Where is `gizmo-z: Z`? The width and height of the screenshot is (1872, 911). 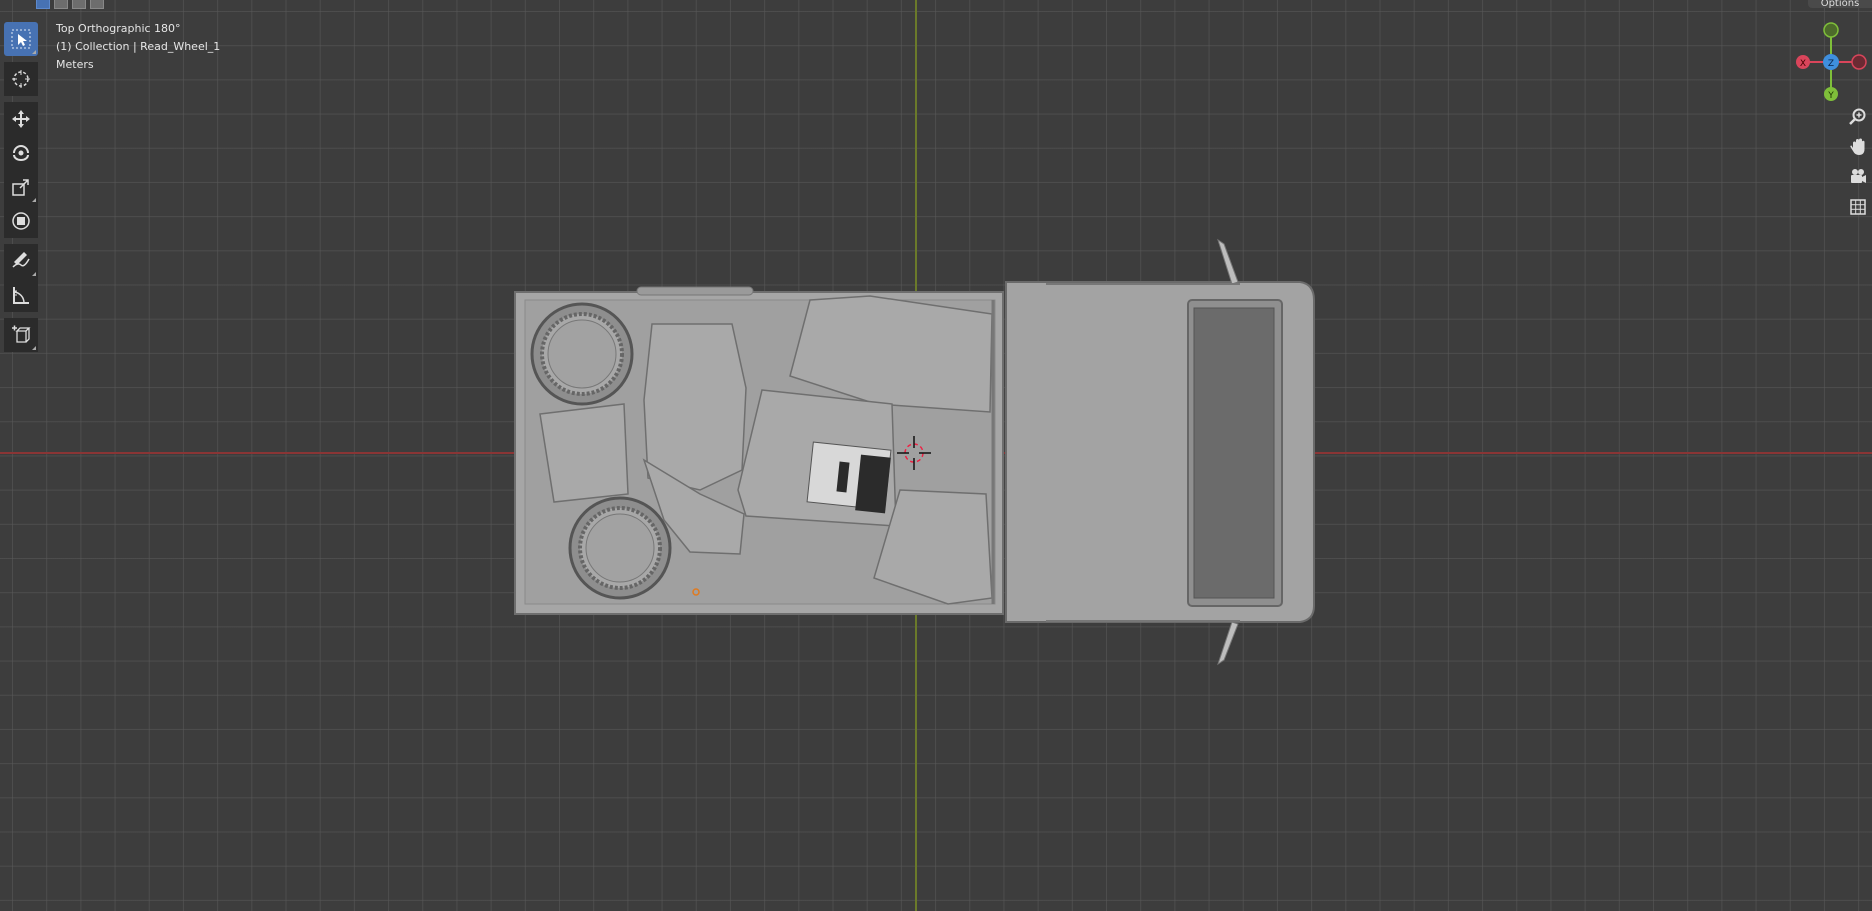 gizmo-z: Z is located at coordinates (1831, 62).